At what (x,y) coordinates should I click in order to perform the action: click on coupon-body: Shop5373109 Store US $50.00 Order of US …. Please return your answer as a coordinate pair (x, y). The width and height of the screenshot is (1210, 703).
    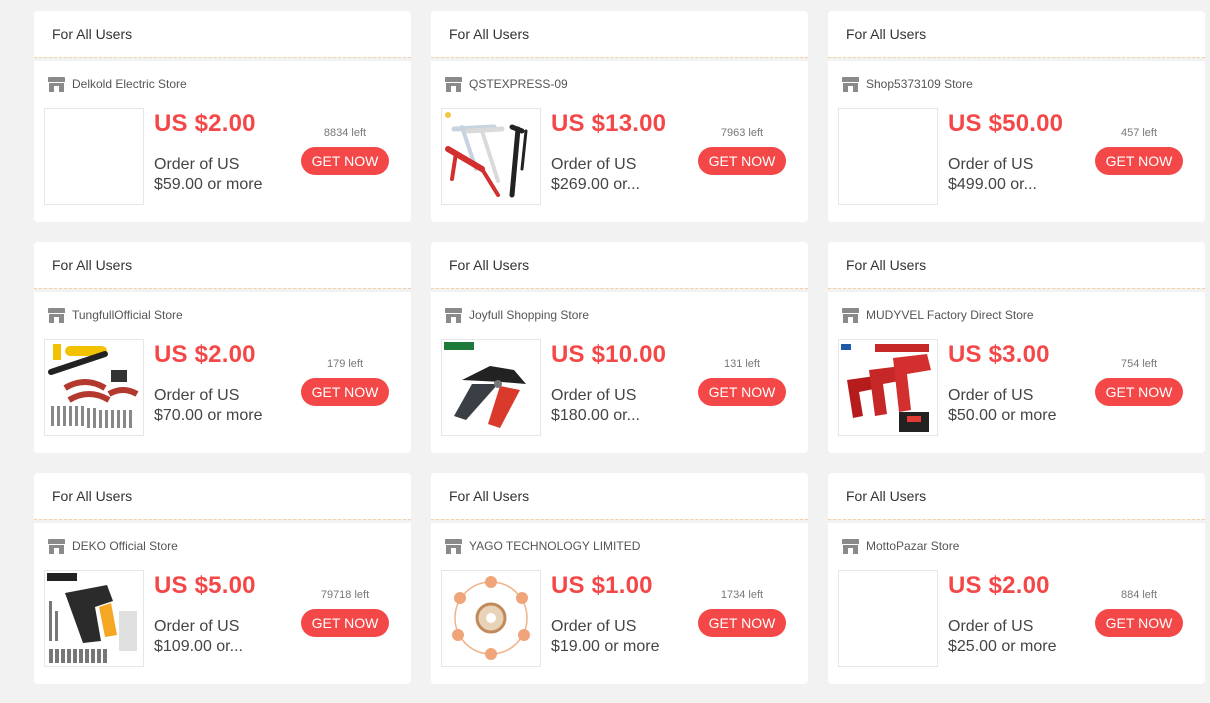
    Looking at the image, I should click on (1016, 141).